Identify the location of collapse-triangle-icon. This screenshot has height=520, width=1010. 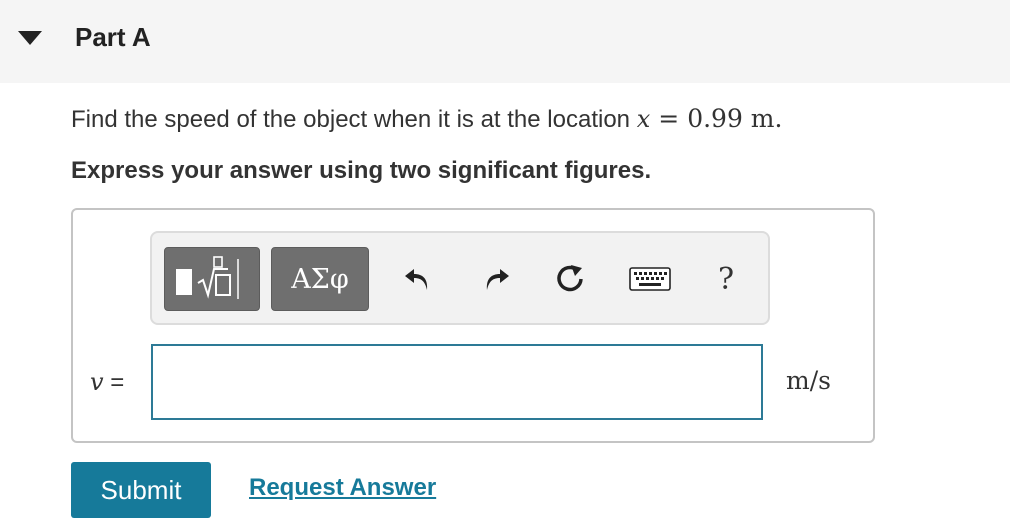
(30, 38).